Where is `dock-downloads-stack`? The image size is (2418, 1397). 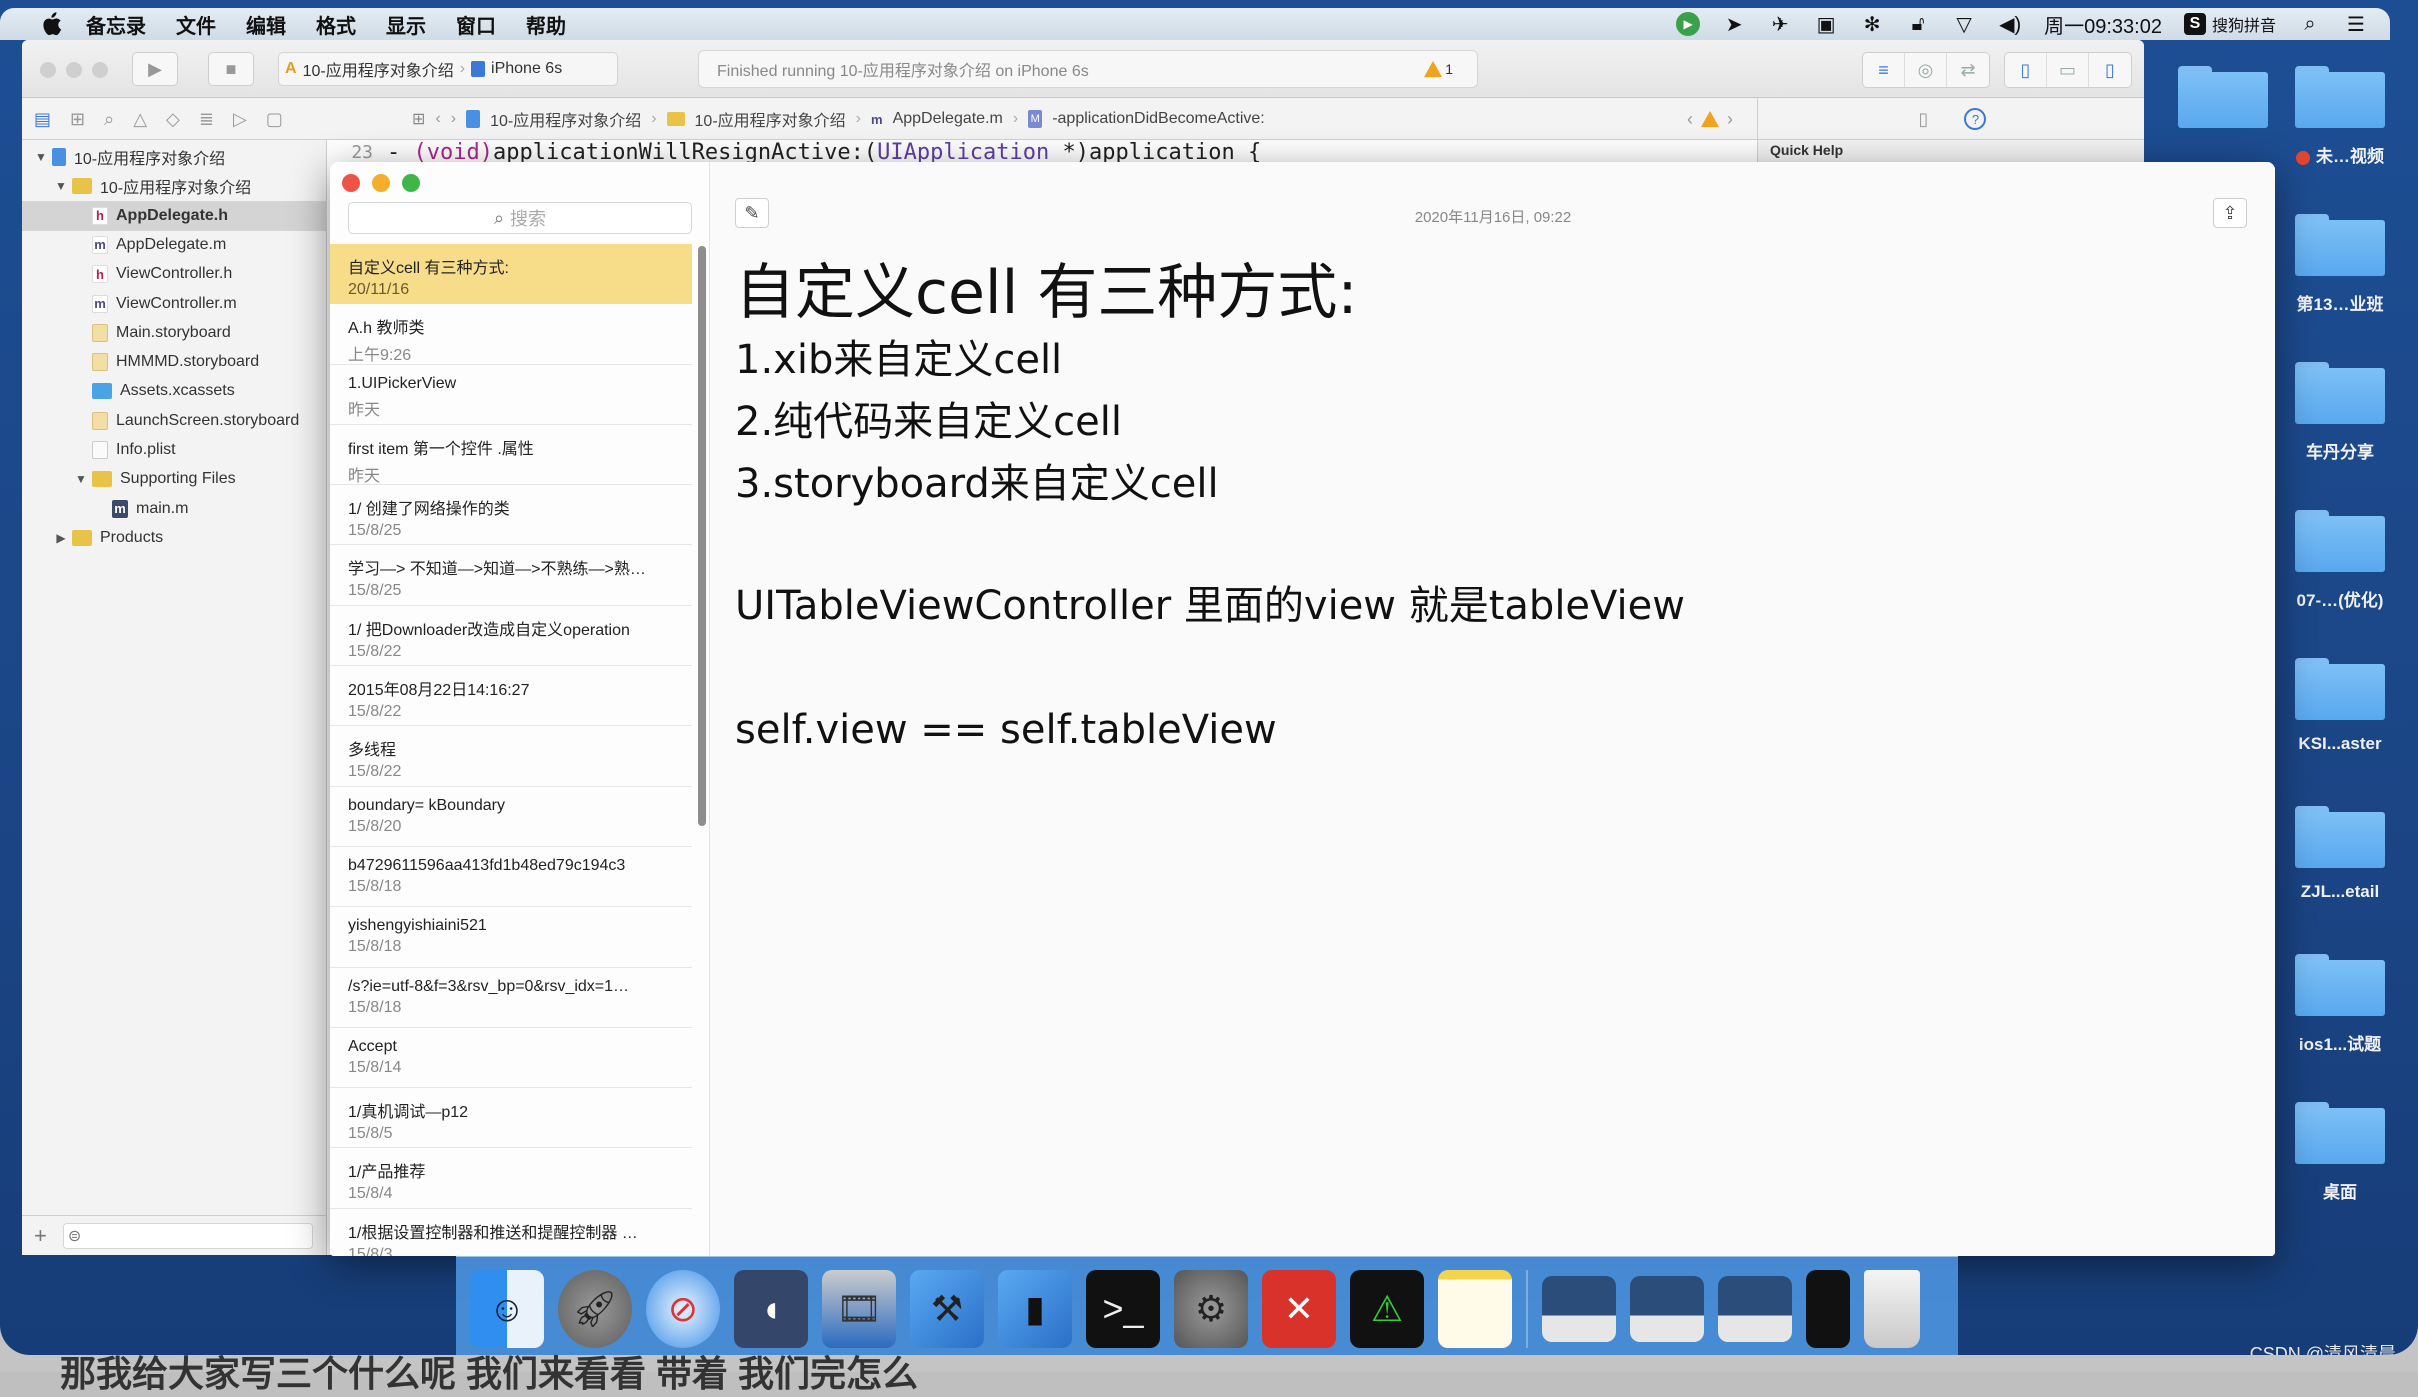
dock-downloads-stack is located at coordinates (1828, 1308).